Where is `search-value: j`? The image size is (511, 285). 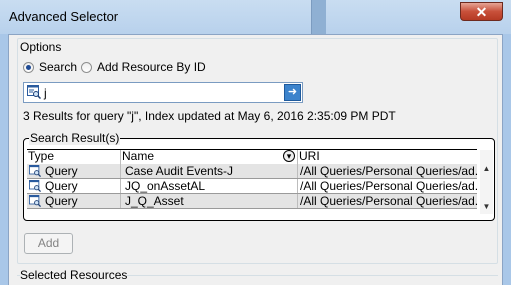
search-value: j is located at coordinates (45, 93).